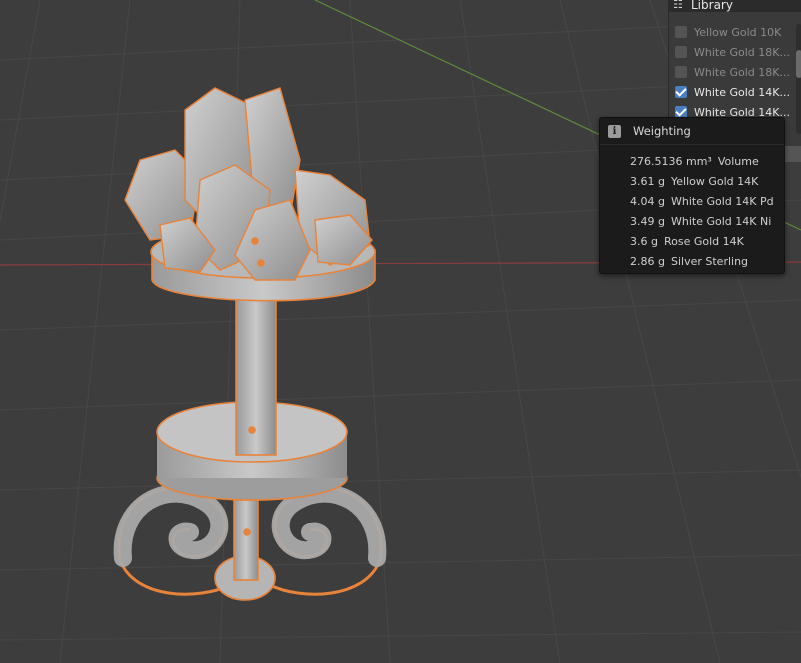 The image size is (801, 663). Describe the element at coordinates (647, 201) in the screenshot. I see `weighting-value: 4.04 g` at that location.